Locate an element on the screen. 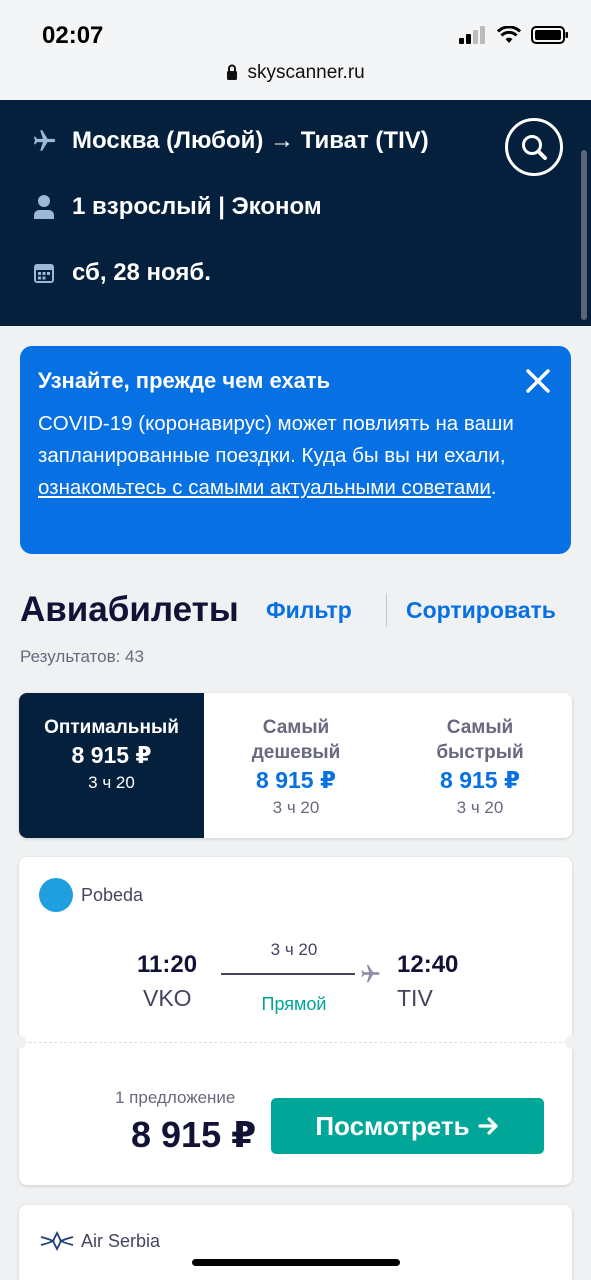 The image size is (591, 1280). clock: 02:07 is located at coordinates (73, 35).